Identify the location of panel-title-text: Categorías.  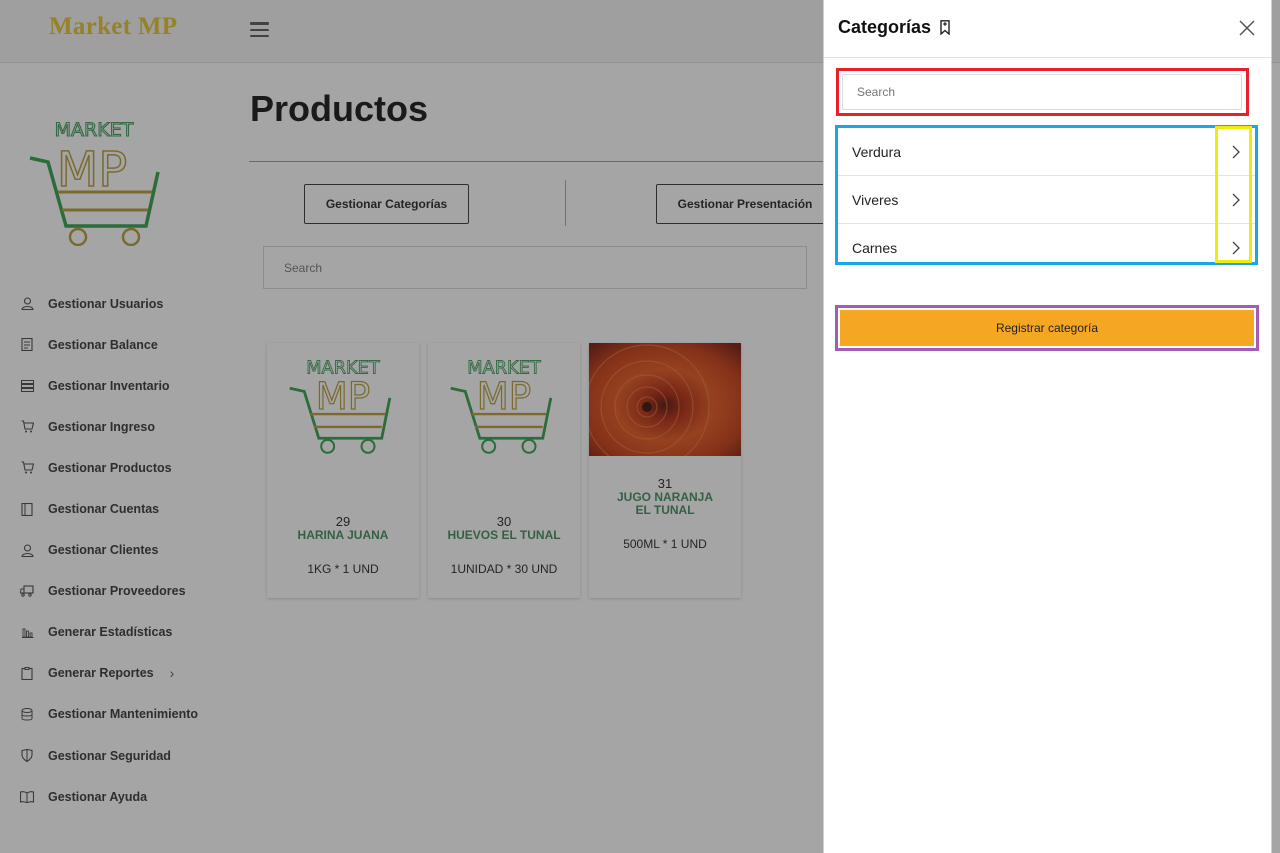
(885, 27).